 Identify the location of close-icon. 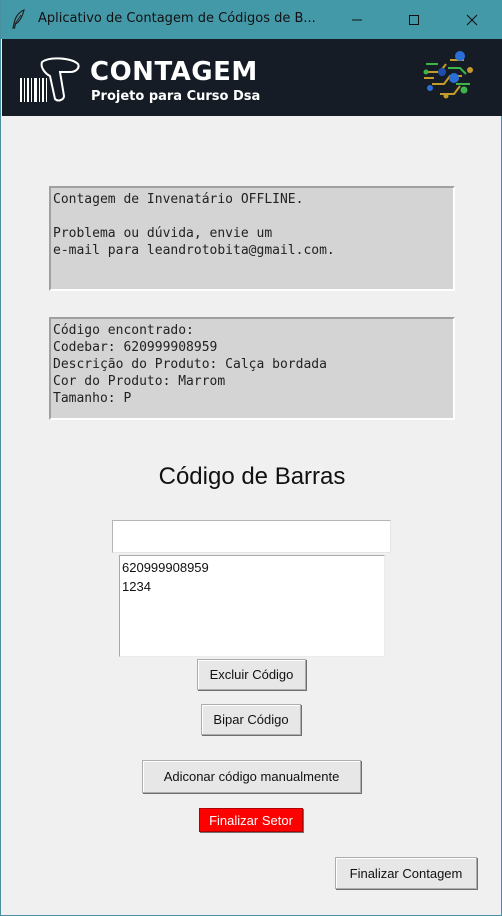
(472, 19).